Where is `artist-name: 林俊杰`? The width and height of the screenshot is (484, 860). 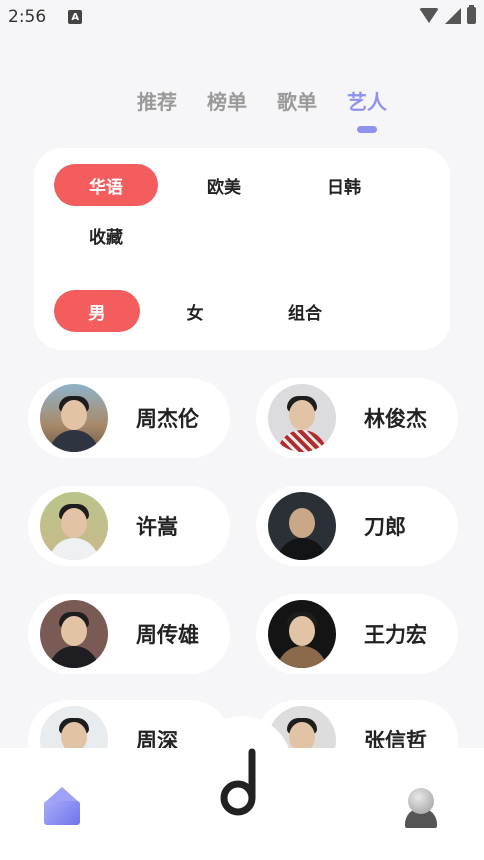
artist-name: 林俊杰 is located at coordinates (395, 419).